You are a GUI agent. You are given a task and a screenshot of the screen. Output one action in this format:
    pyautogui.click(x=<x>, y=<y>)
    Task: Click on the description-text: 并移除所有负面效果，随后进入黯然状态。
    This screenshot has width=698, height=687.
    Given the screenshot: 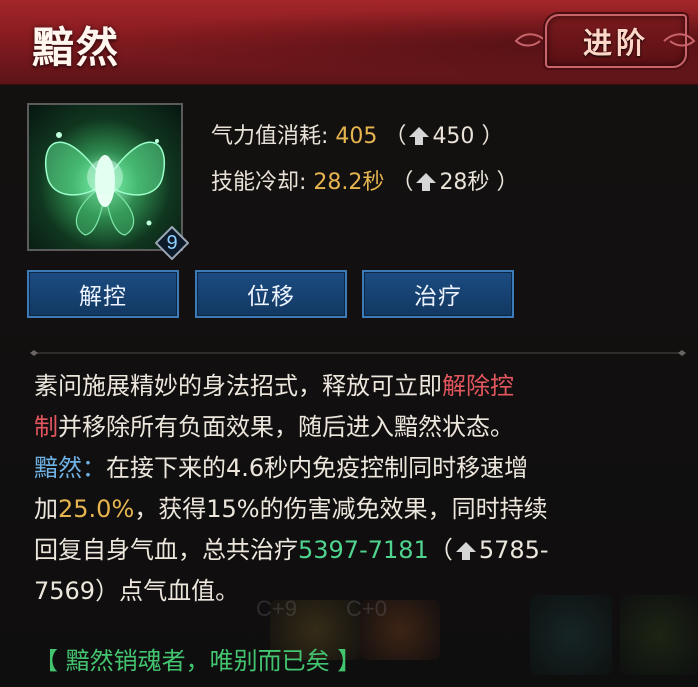 What is the action you would take?
    pyautogui.click(x=286, y=427)
    